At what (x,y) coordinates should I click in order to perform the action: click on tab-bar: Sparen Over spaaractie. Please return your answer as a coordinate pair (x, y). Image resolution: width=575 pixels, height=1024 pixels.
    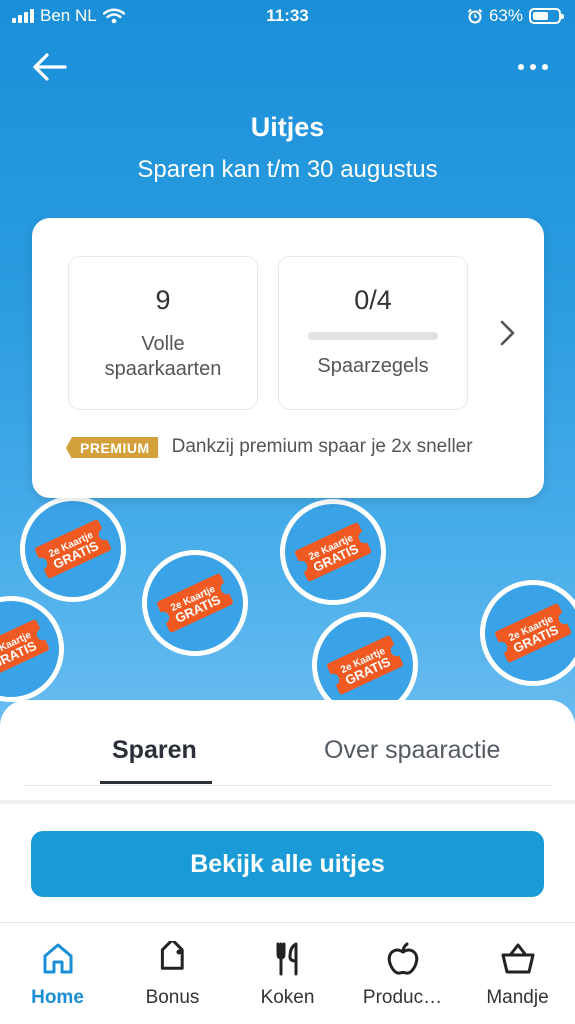
    Looking at the image, I should click on (287, 743).